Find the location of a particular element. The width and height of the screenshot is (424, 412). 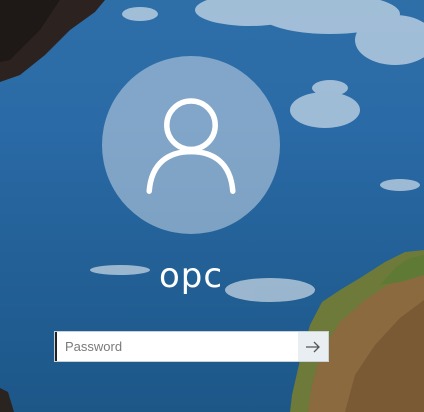

arrow-right-icon is located at coordinates (313, 346).